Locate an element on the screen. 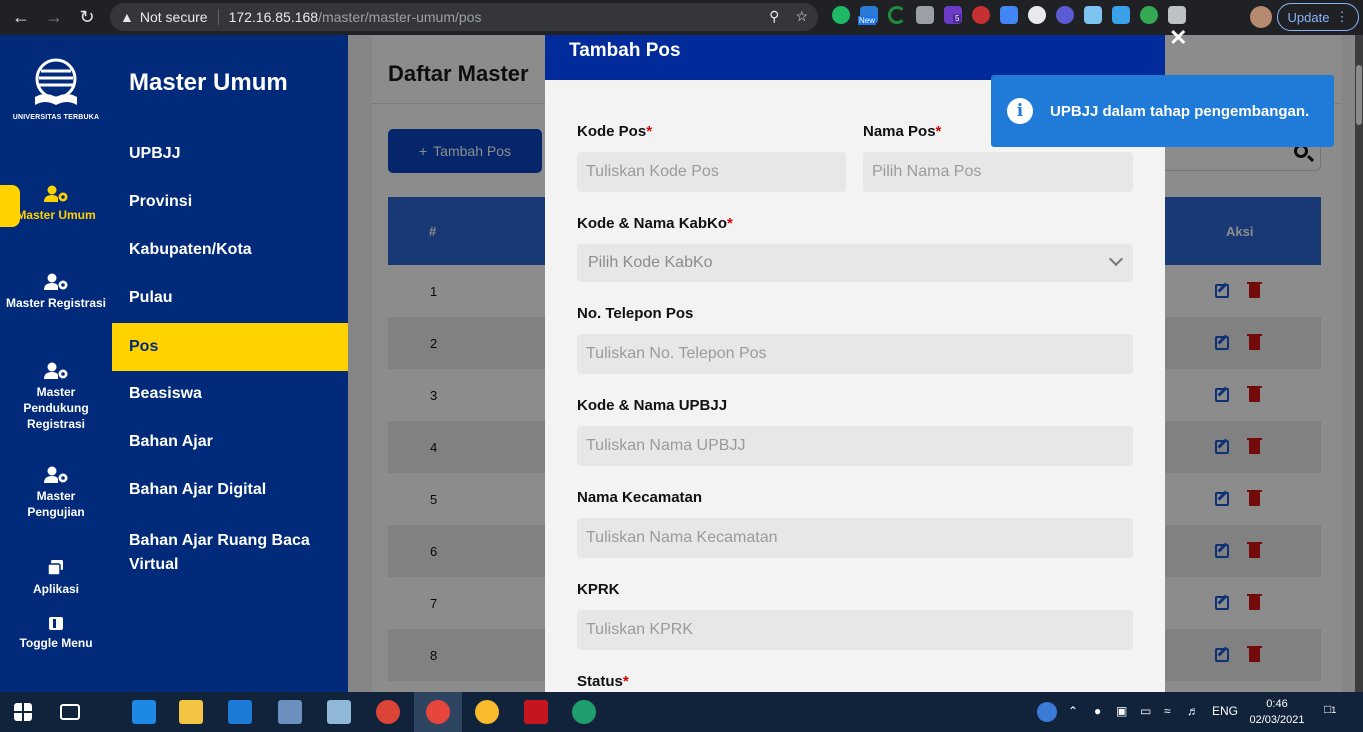 This screenshot has height=732, width=1363. back-arrow-icon: ← is located at coordinates (21, 17).